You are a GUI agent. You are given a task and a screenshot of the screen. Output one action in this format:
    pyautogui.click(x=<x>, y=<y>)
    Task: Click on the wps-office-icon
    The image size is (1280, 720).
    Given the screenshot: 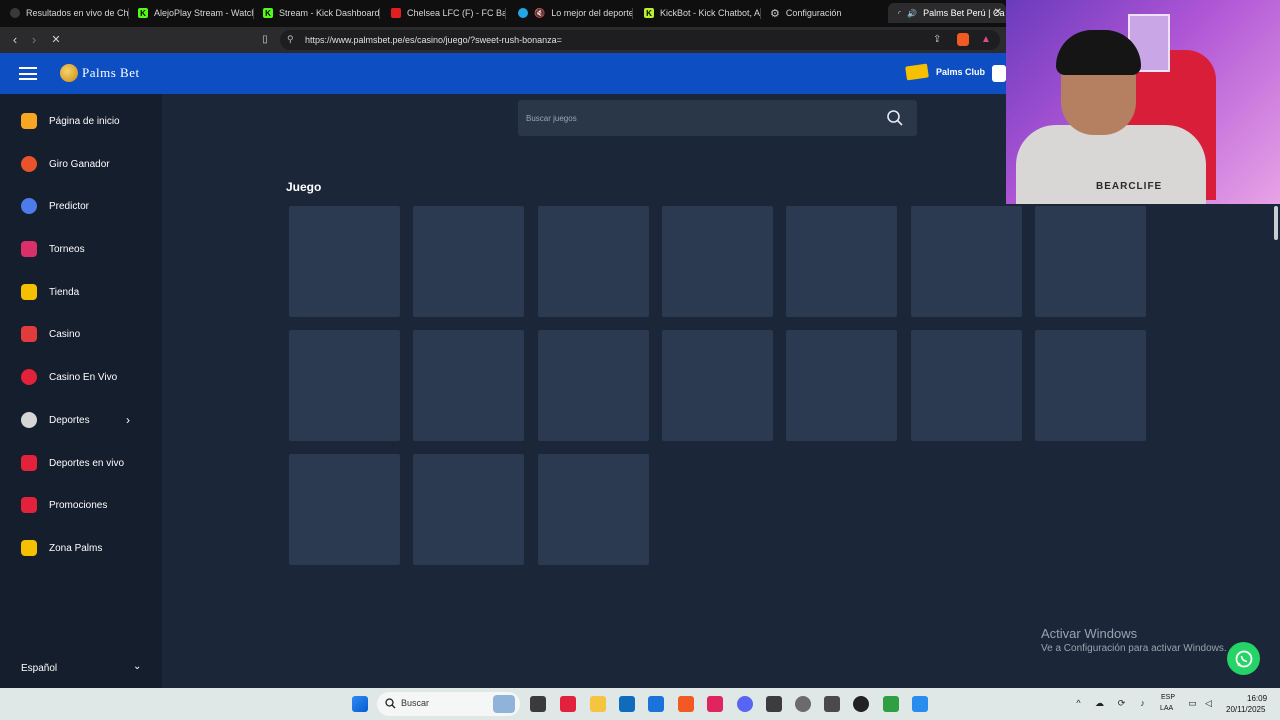 What is the action you would take?
    pyautogui.click(x=568, y=704)
    